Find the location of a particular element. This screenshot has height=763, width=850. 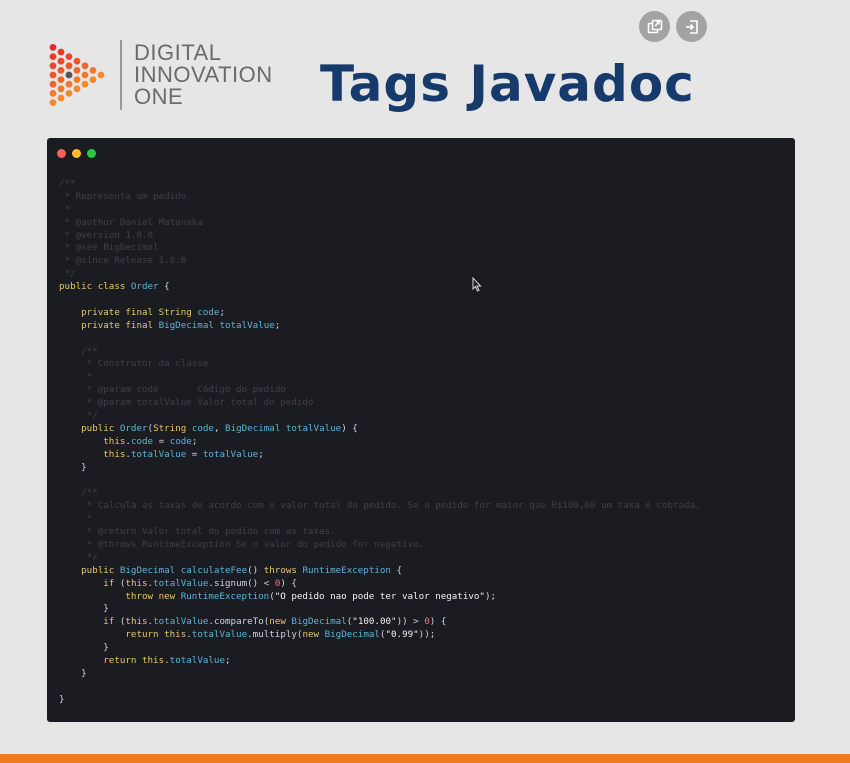

picture-in-picture-button is located at coordinates (654, 26).